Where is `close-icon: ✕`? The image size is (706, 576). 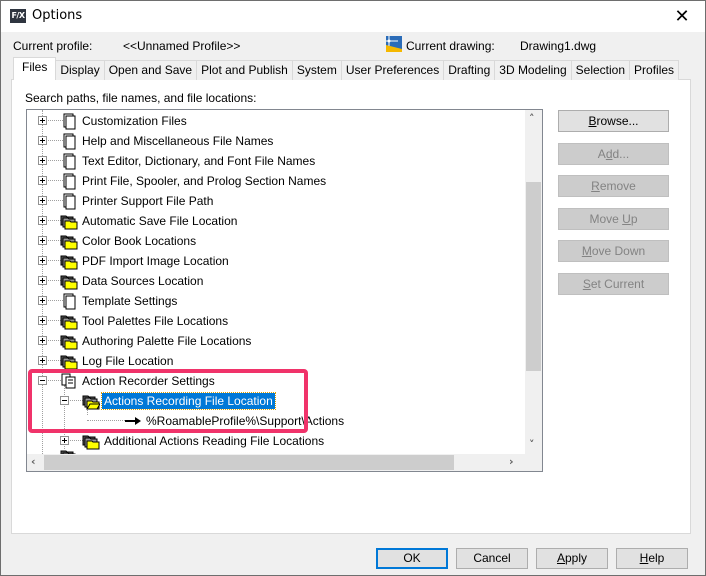
close-icon: ✕ is located at coordinates (682, 16).